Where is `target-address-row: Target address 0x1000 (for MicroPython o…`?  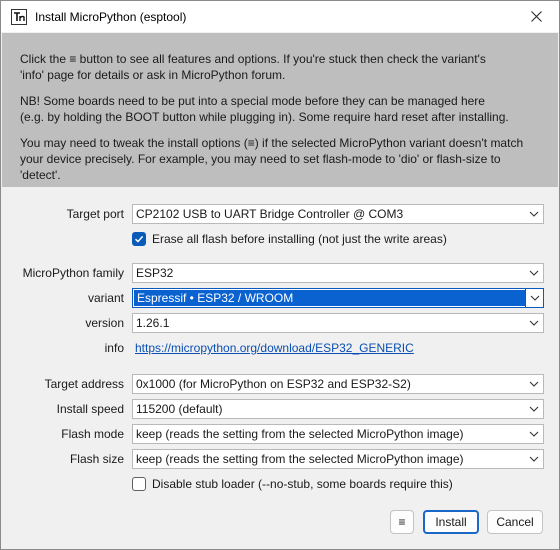
target-address-row: Target address 0x1000 (for MicroPython o… is located at coordinates (280, 384).